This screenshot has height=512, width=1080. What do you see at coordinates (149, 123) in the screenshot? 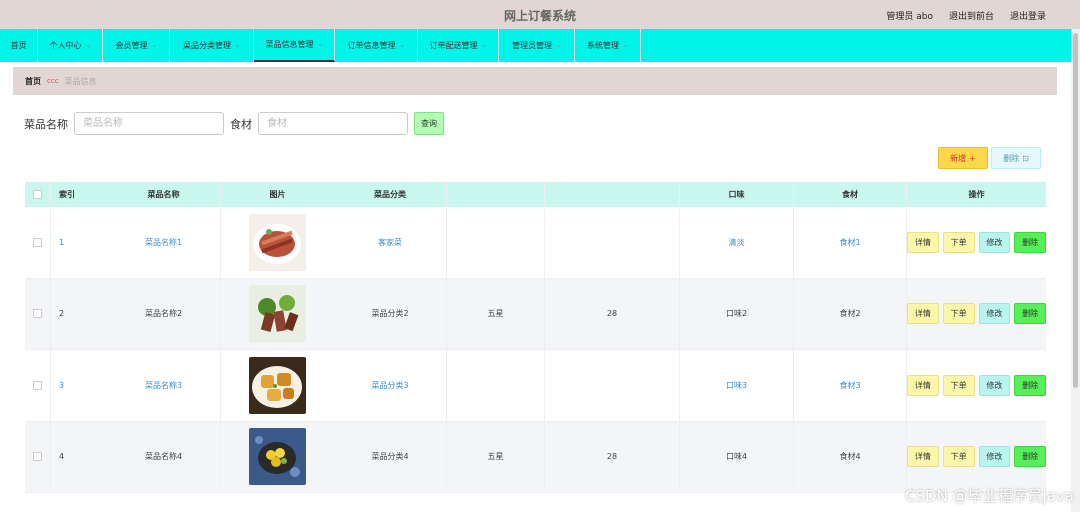
I see `dish-name-input` at bounding box center [149, 123].